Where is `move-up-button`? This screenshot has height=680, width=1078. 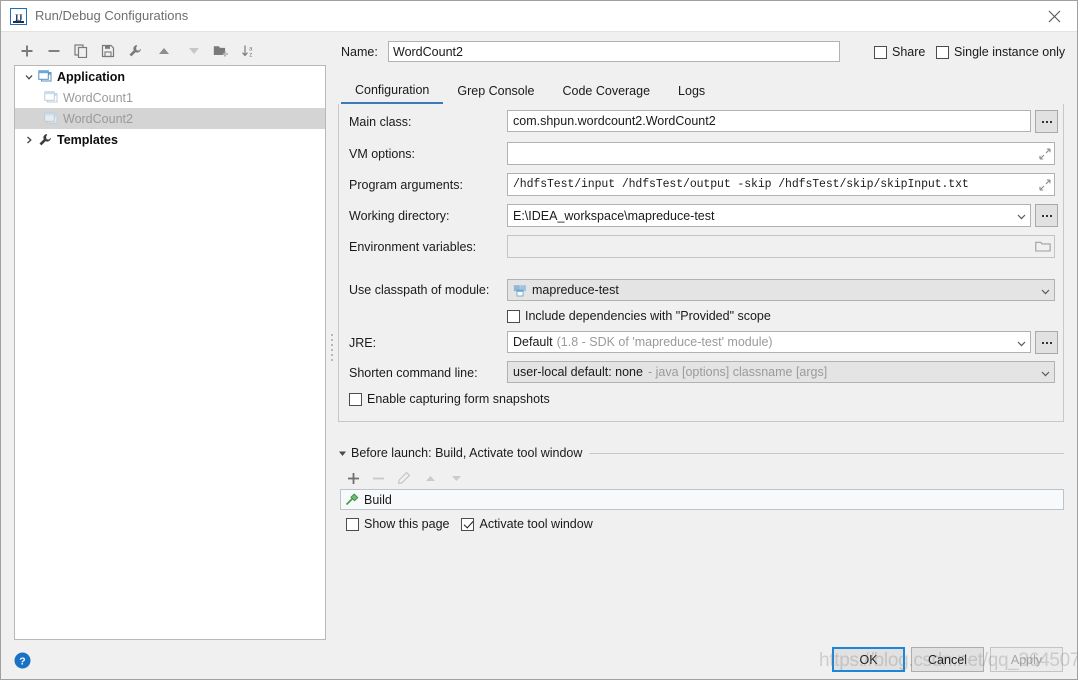 move-up-button is located at coordinates (164, 51).